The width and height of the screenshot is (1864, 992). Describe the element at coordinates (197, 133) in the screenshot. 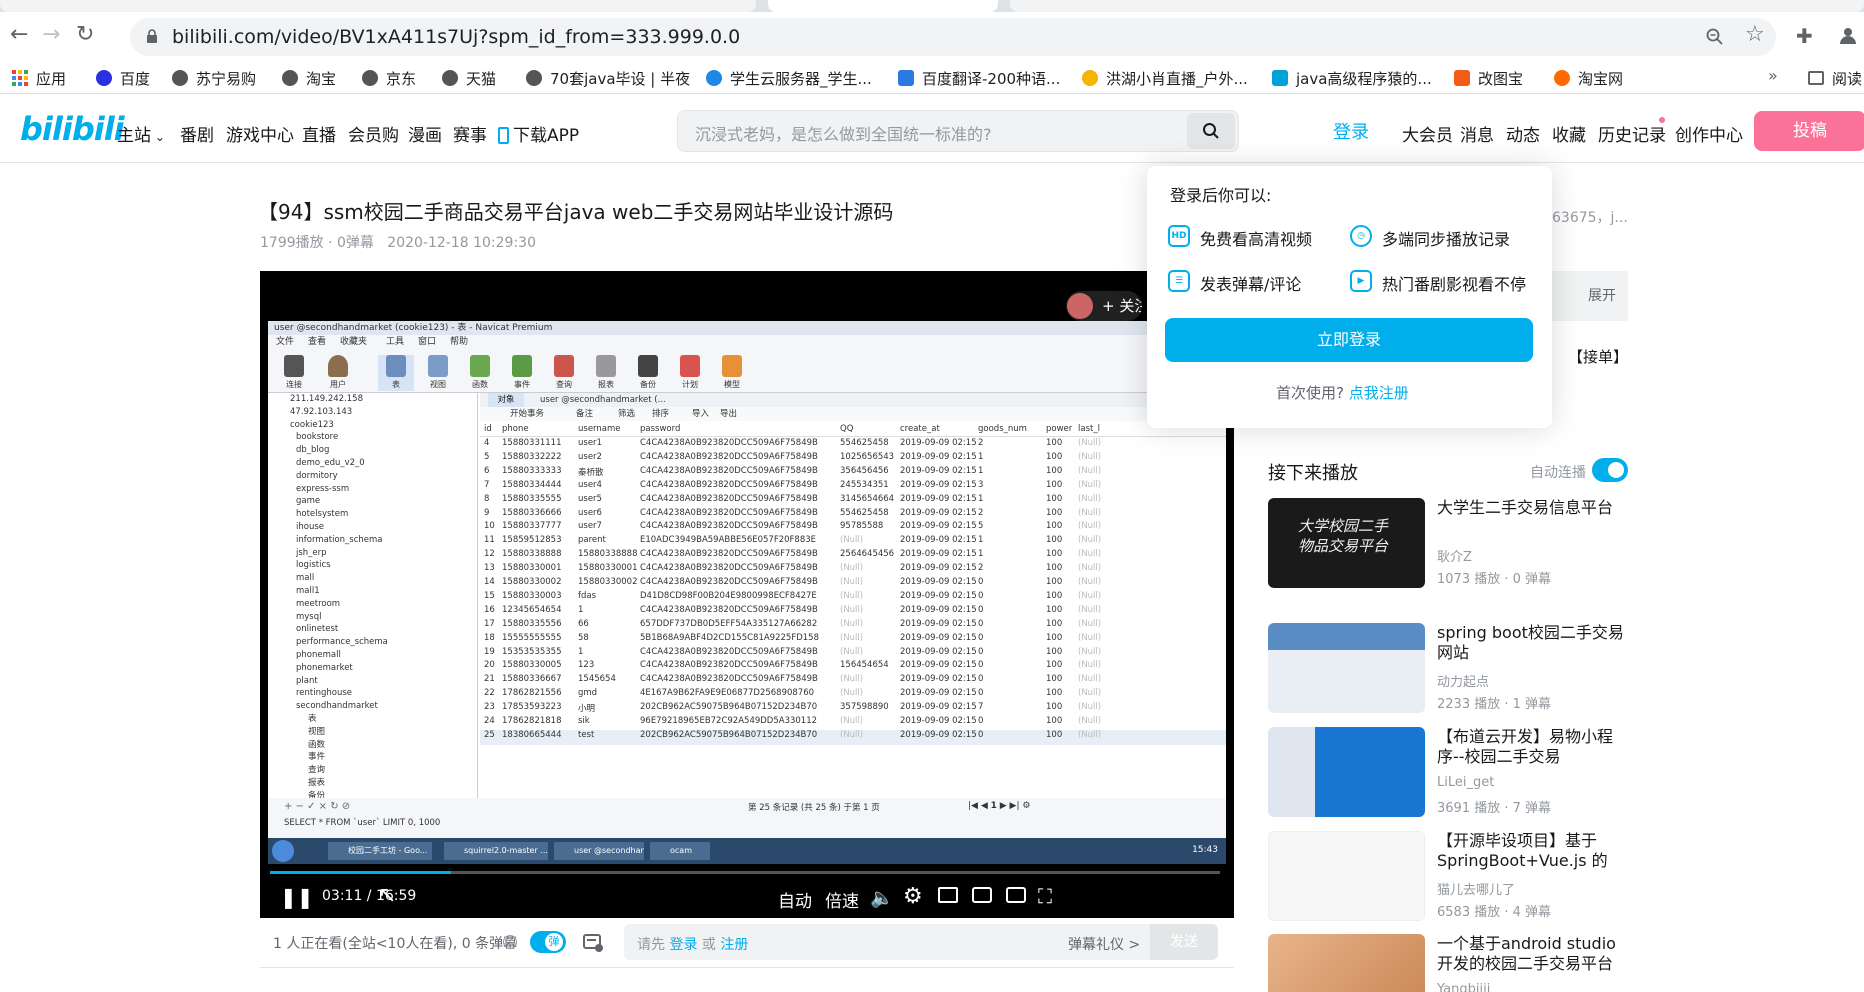

I see `nav-anime: 番剧` at that location.